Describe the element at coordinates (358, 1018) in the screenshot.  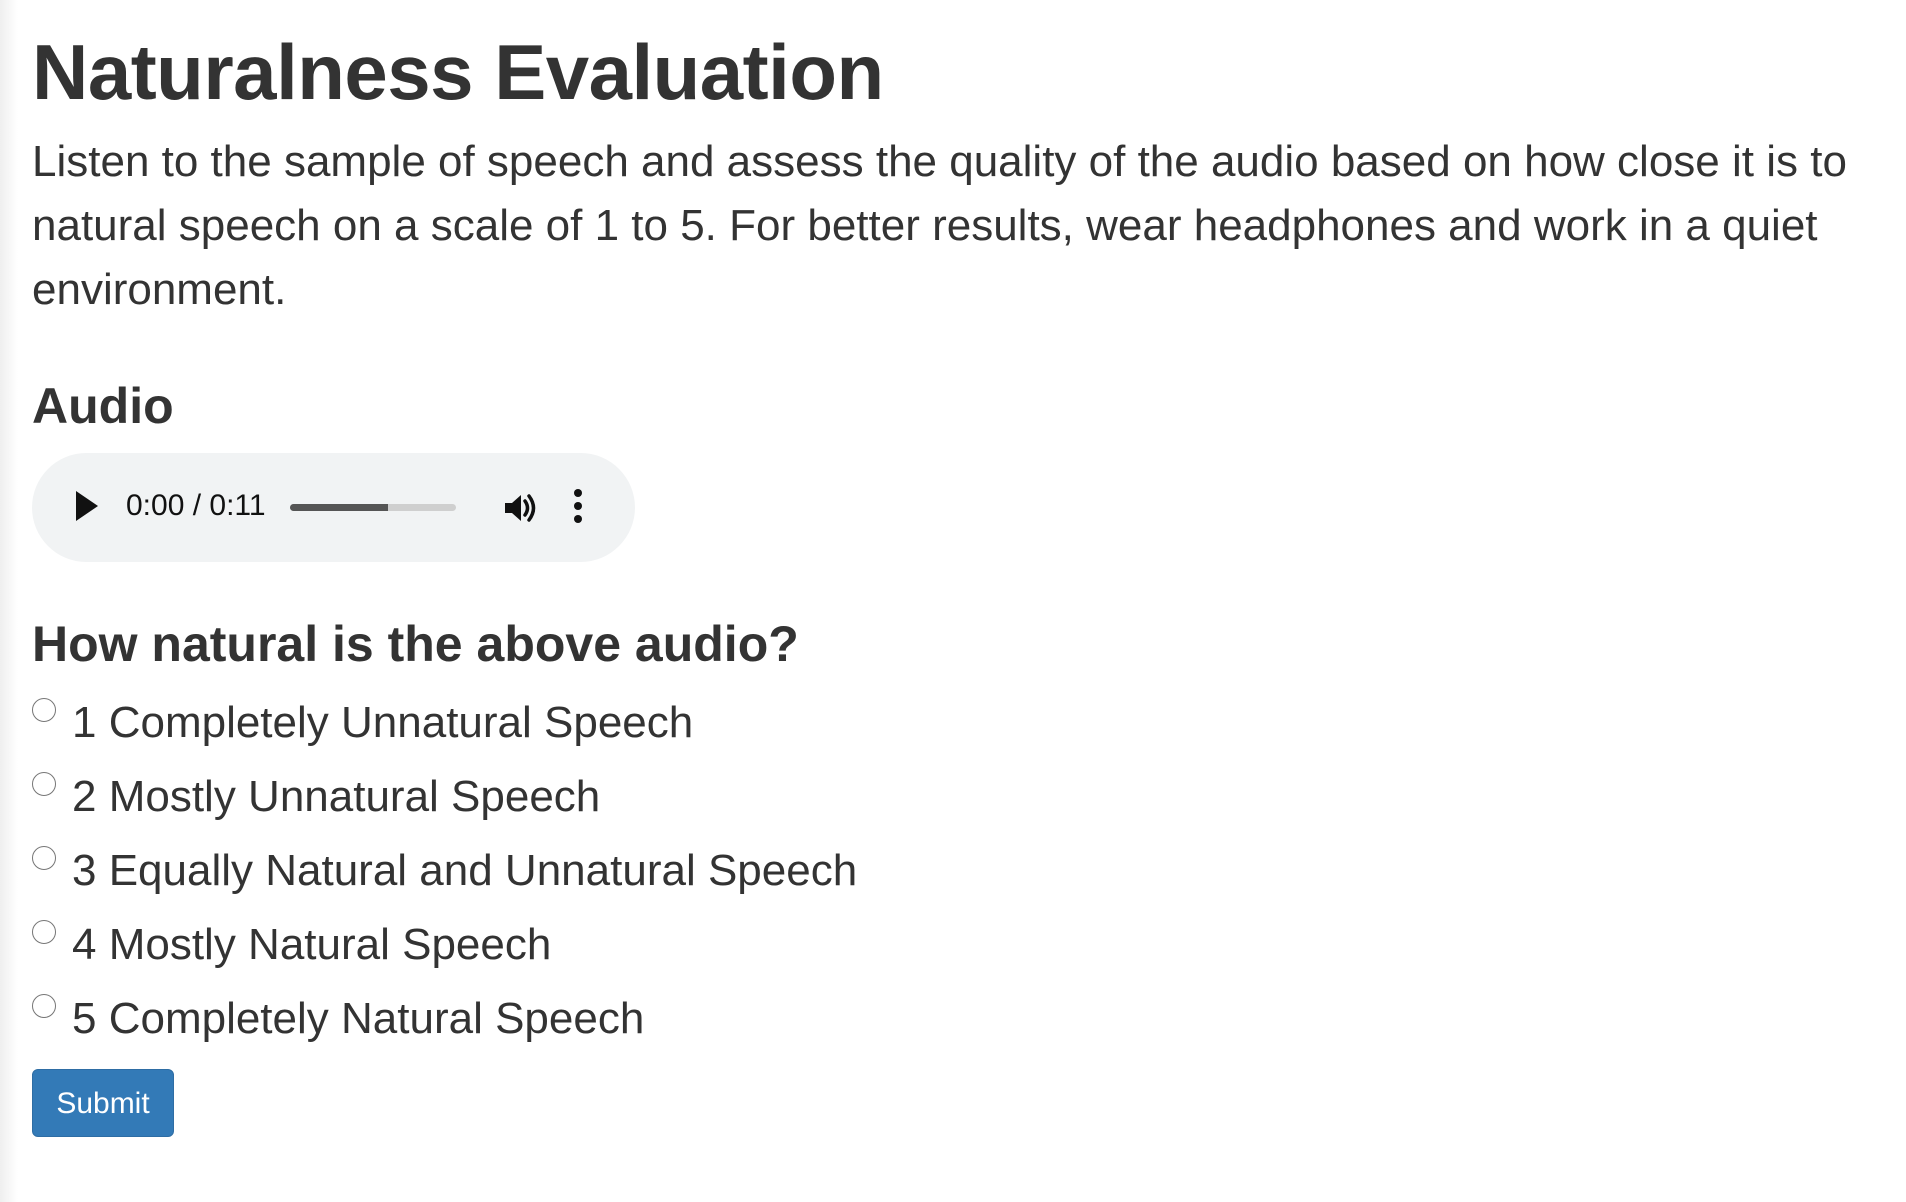
I see `rating-option-label: 5 Completely Natural Speech` at that location.